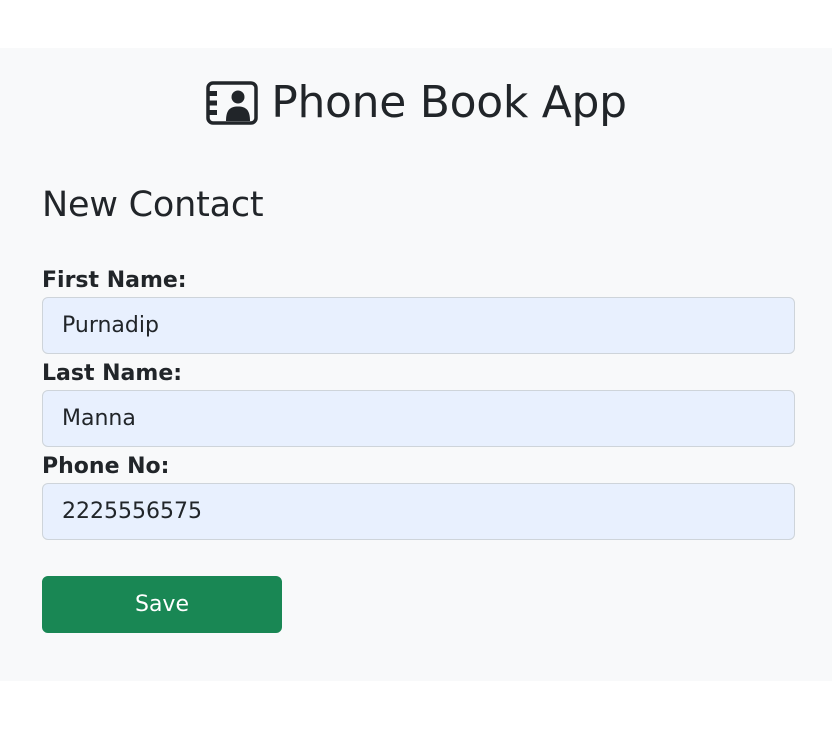 The height and width of the screenshot is (748, 832). I want to click on phone-no-input, so click(418, 511).